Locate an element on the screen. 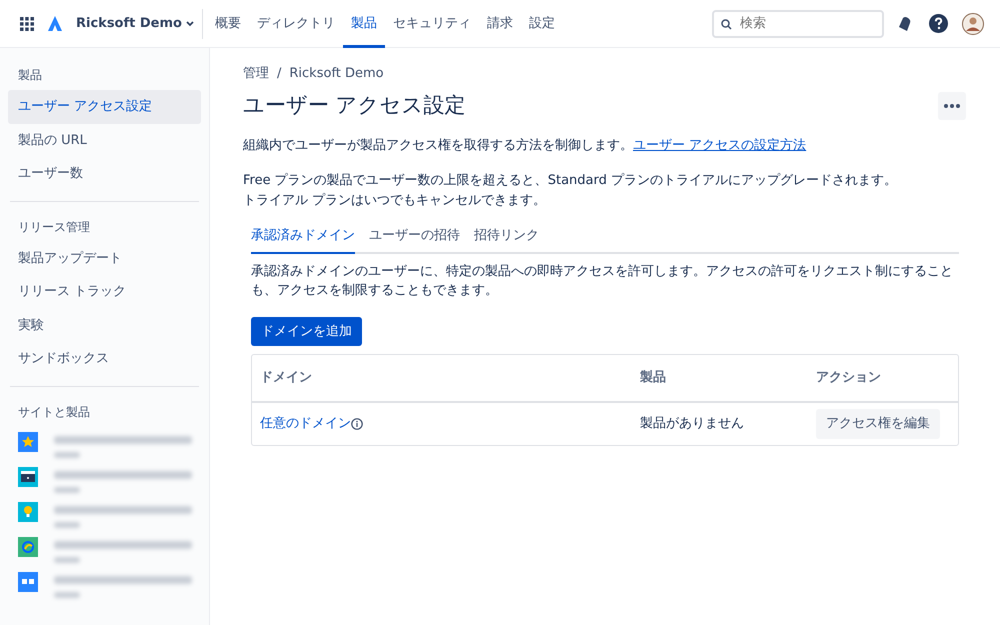 The image size is (1000, 625). sidebar-item: 製品の URL is located at coordinates (104, 140).